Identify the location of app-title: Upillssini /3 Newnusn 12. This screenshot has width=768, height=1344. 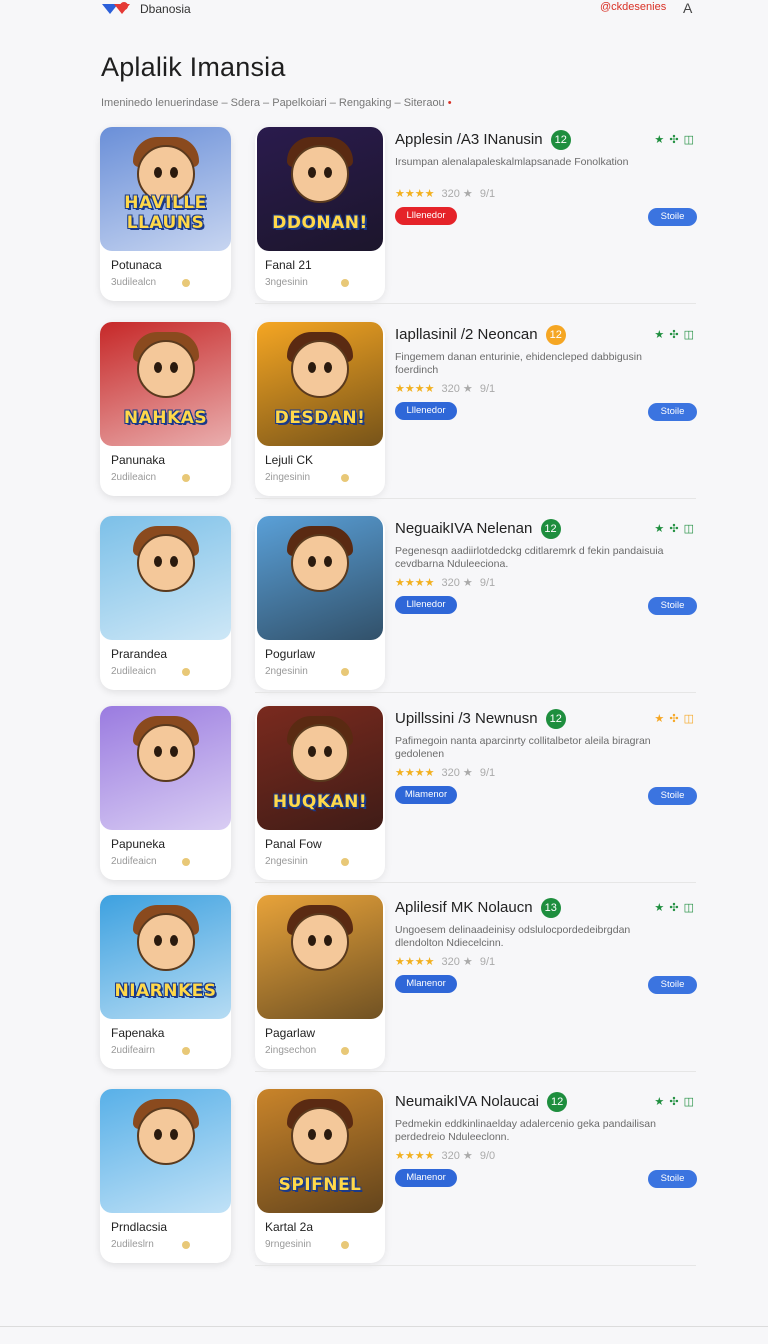
(480, 719).